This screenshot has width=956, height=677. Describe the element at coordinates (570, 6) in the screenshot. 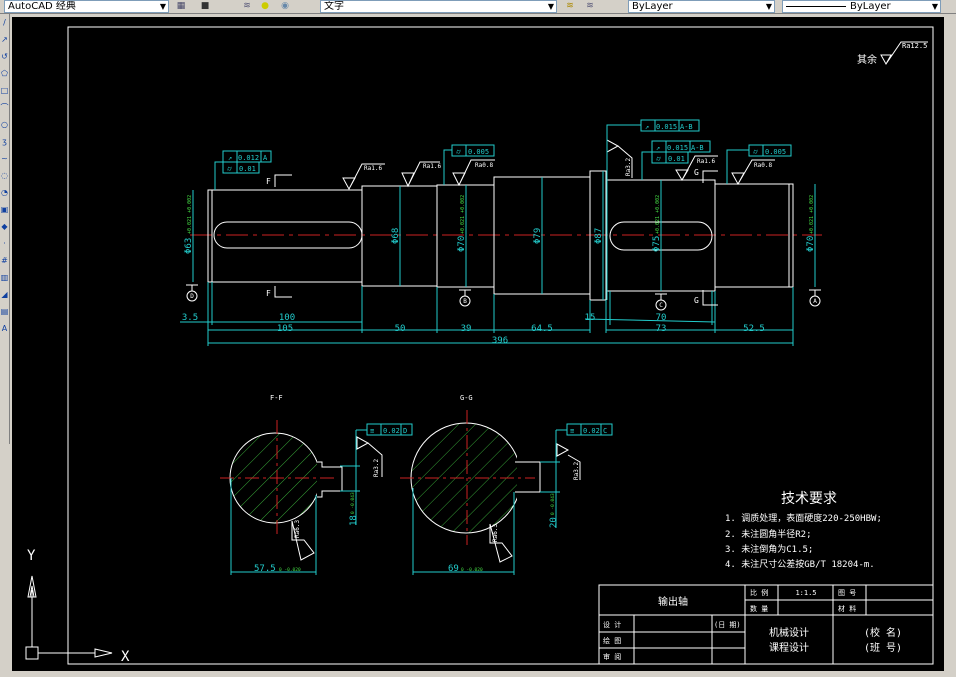

I see `make-current-layer-icon: ≋` at that location.